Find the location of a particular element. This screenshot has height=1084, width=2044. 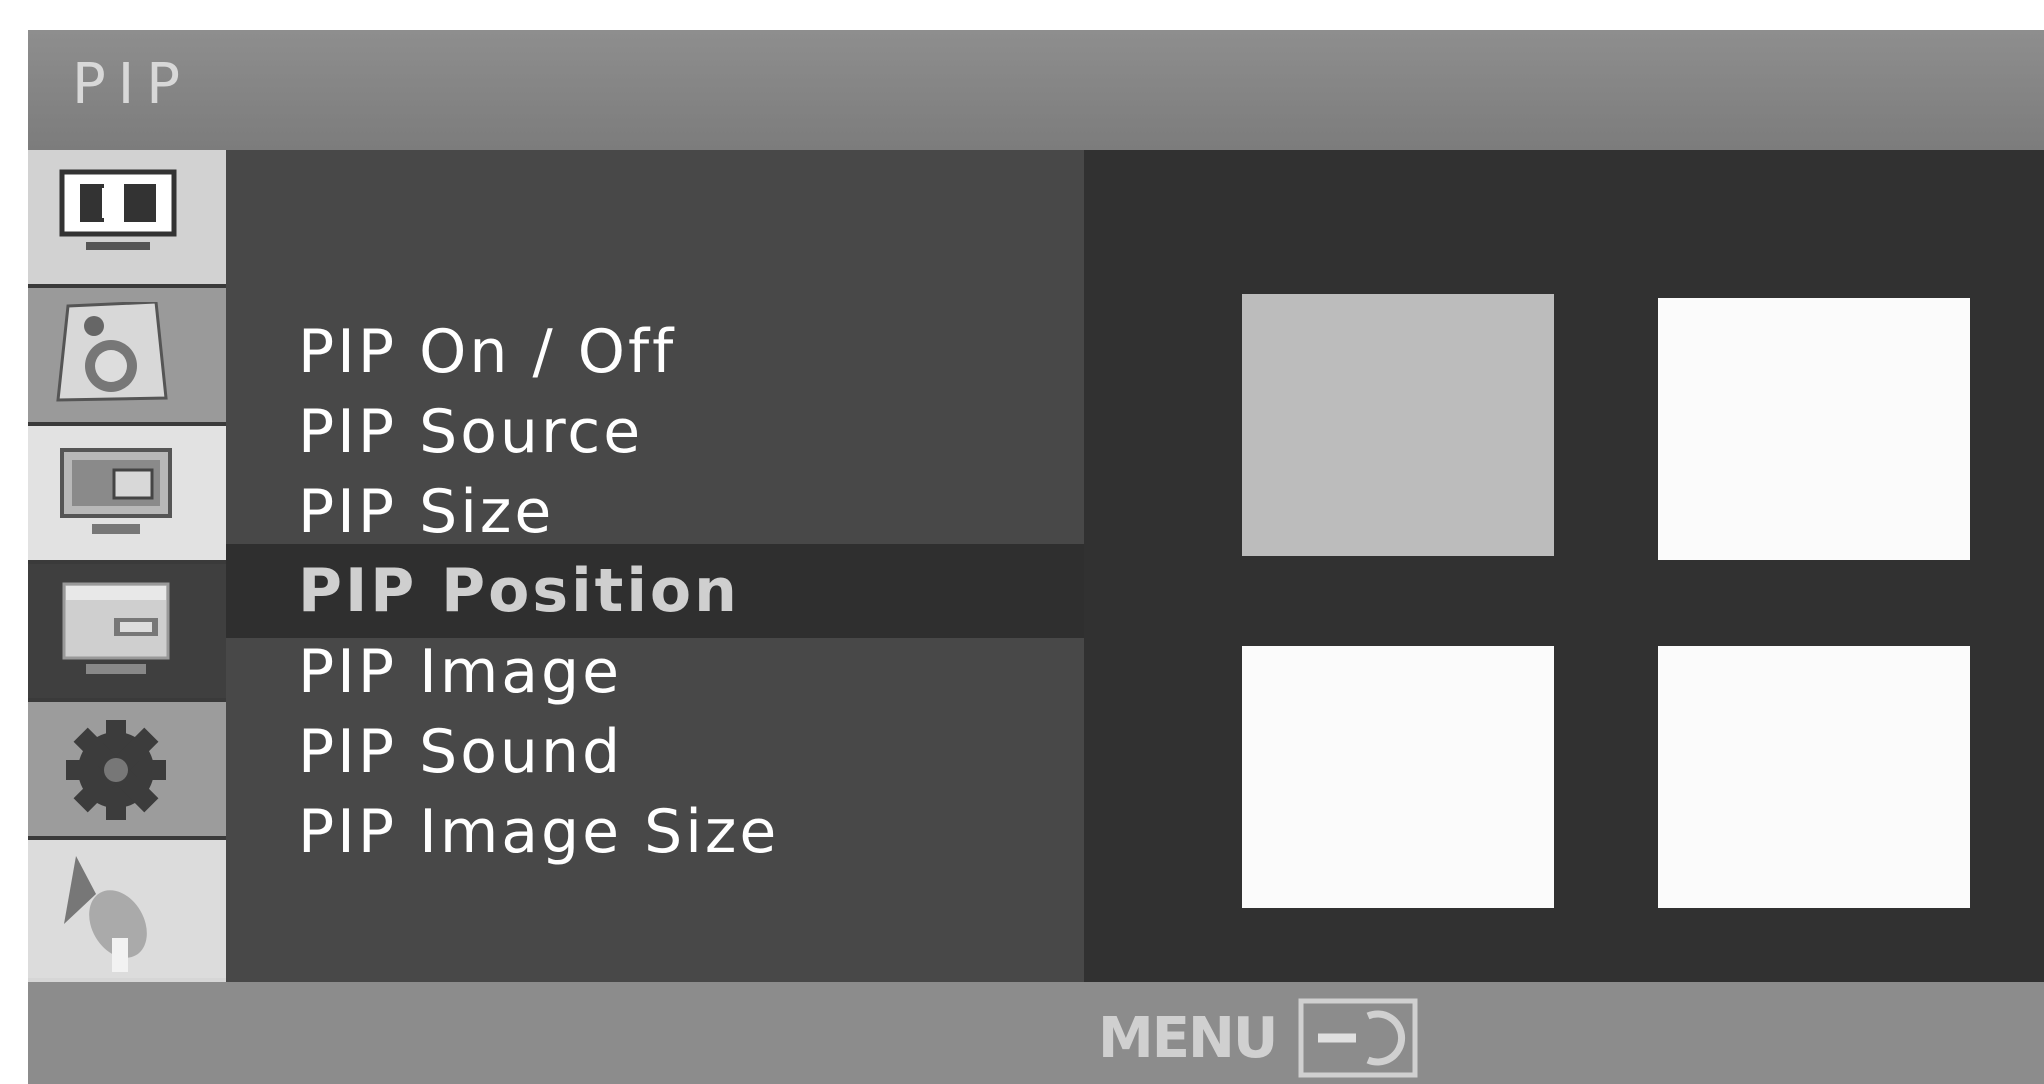

footer-bar: MENU is located at coordinates (1036, 1033).